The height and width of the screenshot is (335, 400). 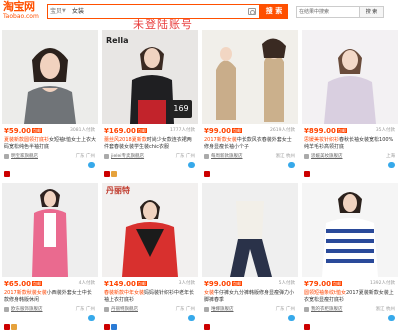 I want to click on location: 上海, so click(x=390, y=156).